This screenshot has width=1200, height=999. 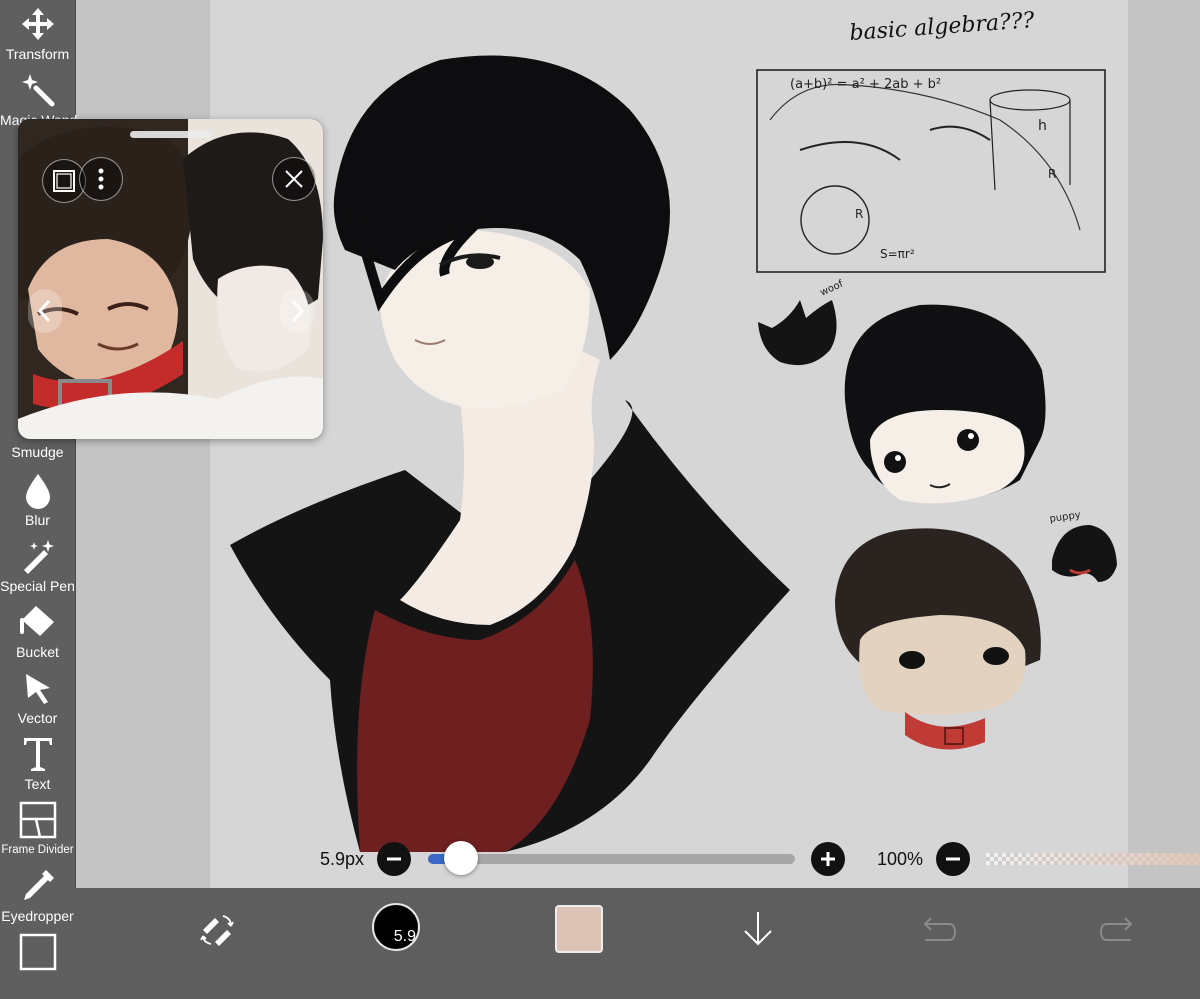 What do you see at coordinates (1052, 174) in the screenshot?
I see `sketch-label-r: R` at bounding box center [1052, 174].